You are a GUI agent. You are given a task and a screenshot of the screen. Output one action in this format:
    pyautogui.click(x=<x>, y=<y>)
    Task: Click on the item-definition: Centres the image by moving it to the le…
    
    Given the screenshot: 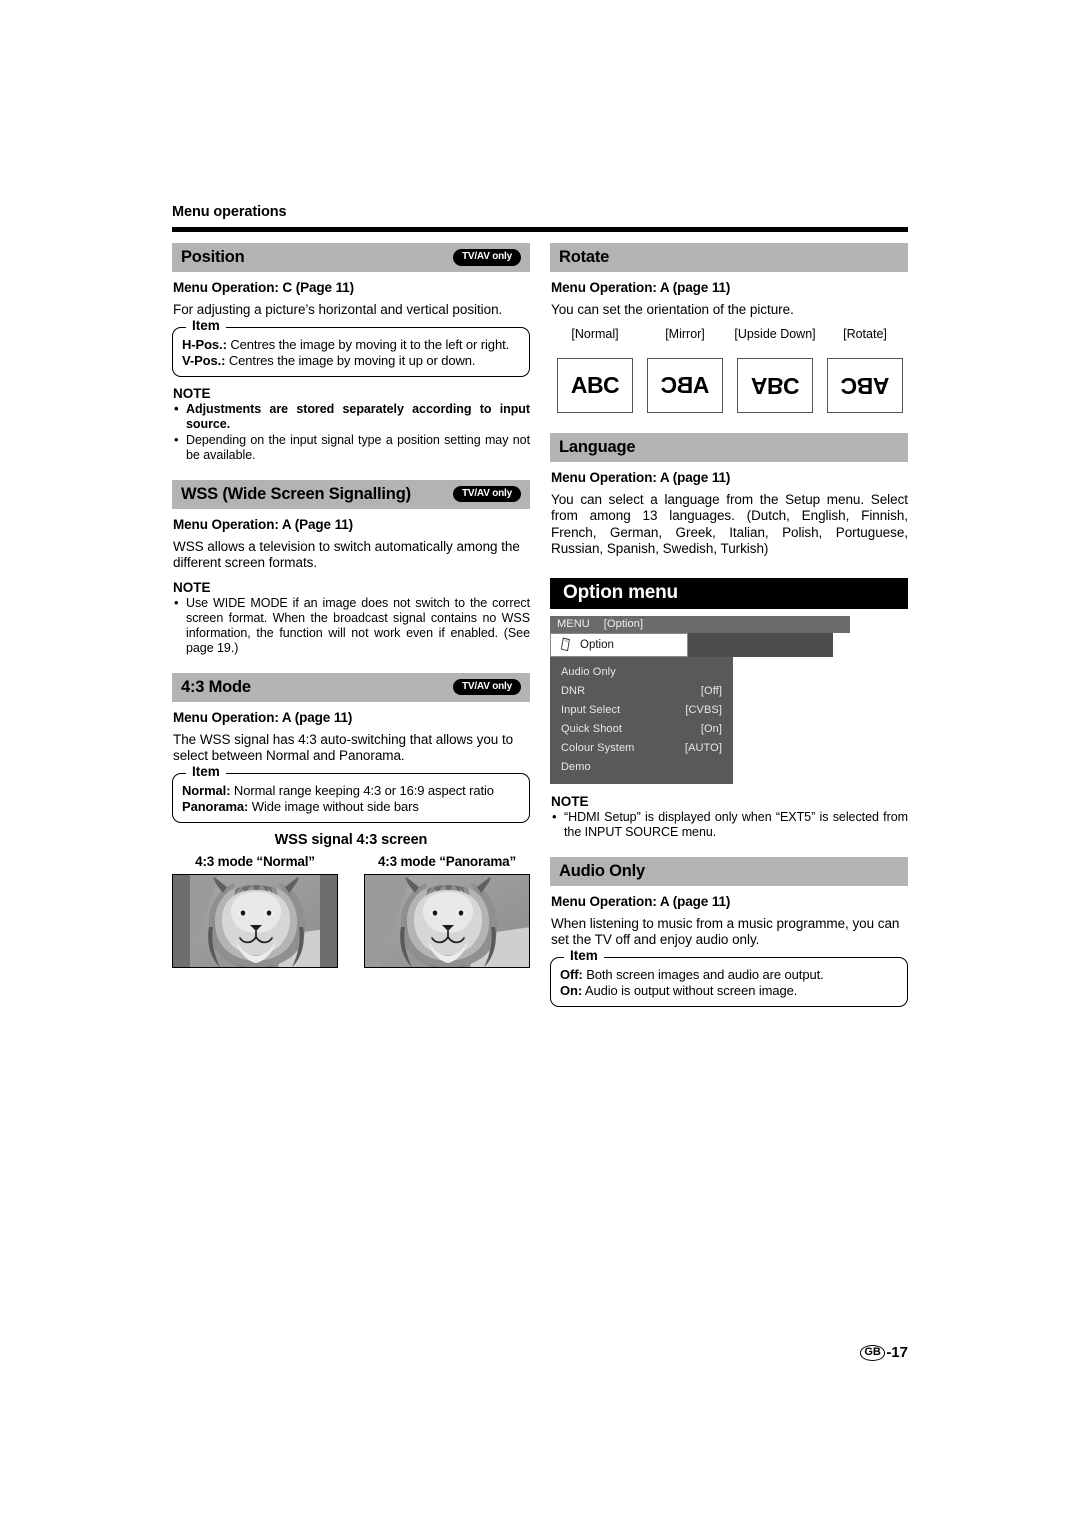 What is the action you would take?
    pyautogui.click(x=368, y=344)
    